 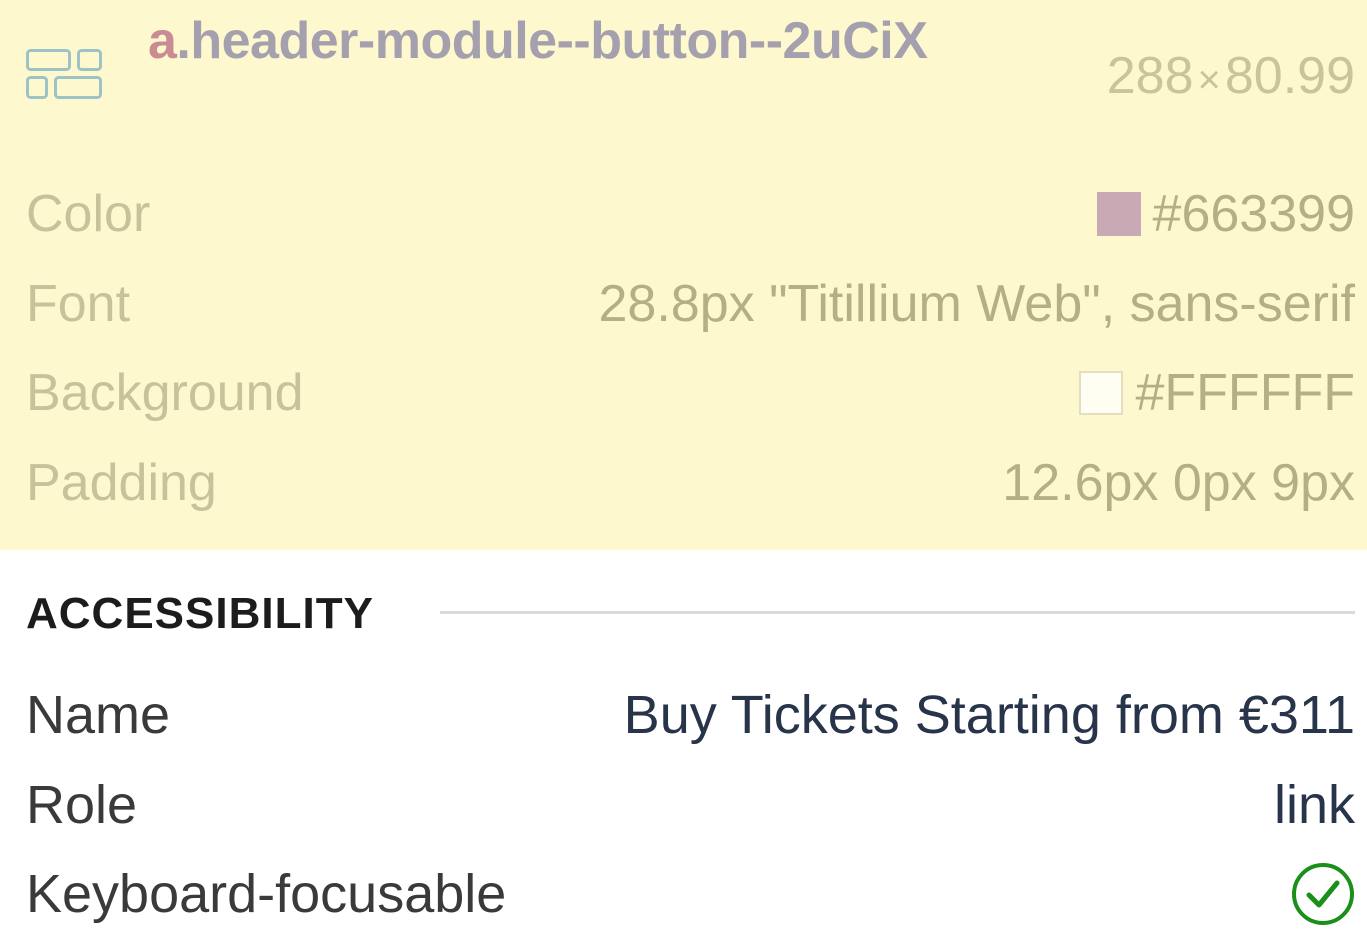 What do you see at coordinates (78, 304) in the screenshot?
I see `property-label: Font` at bounding box center [78, 304].